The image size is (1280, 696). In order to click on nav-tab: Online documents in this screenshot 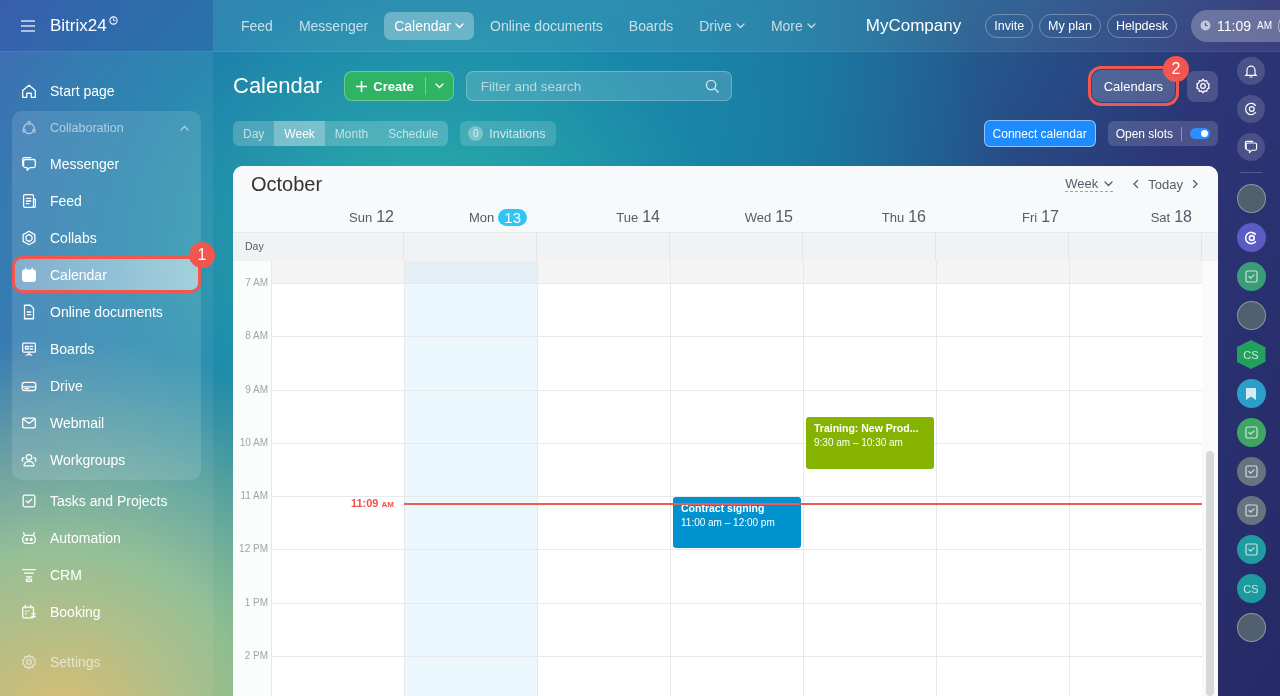, I will do `click(546, 25)`.